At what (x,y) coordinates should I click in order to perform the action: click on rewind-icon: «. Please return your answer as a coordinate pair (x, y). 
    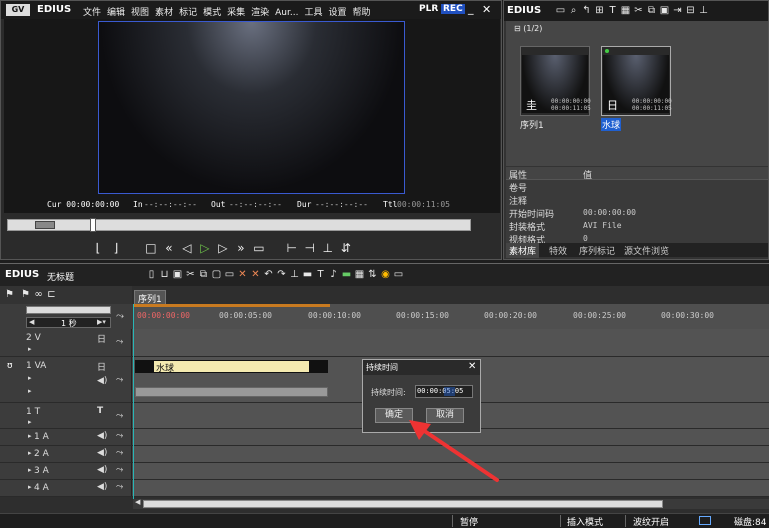
    Looking at the image, I should click on (169, 248).